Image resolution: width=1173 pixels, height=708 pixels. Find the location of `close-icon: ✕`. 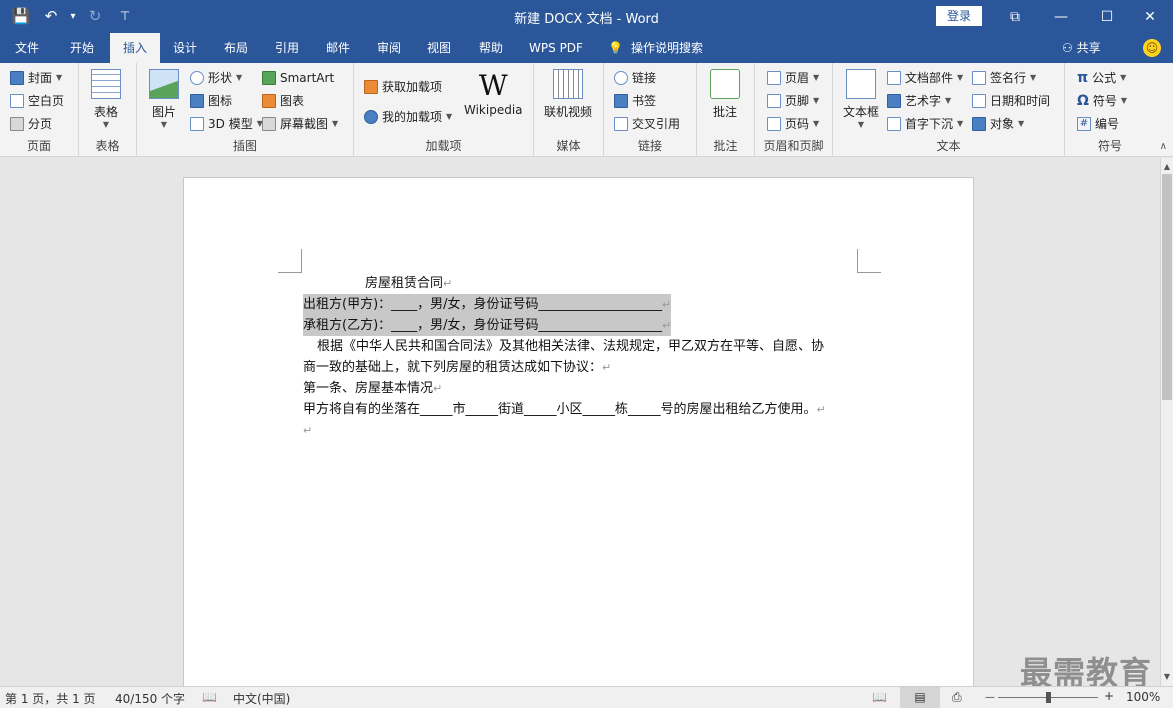

close-icon: ✕ is located at coordinates (1150, 16).